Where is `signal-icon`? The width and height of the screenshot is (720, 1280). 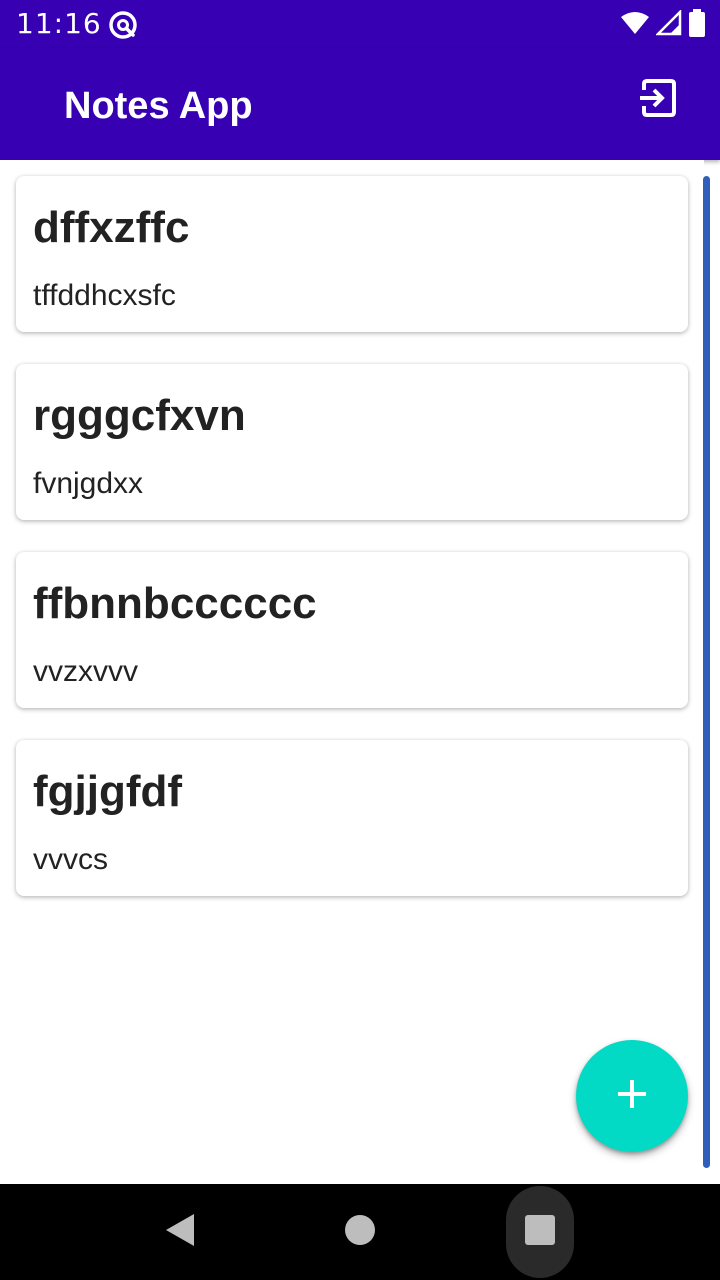 signal-icon is located at coordinates (668, 24).